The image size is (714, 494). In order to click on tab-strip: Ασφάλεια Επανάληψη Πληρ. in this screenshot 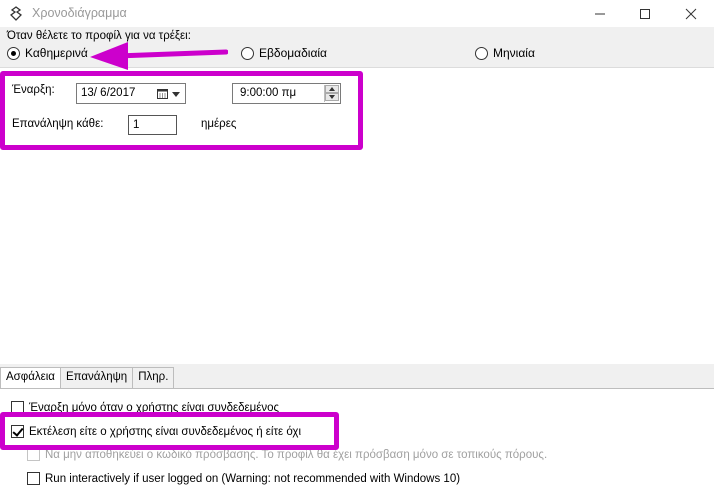, I will do `click(87, 378)`.